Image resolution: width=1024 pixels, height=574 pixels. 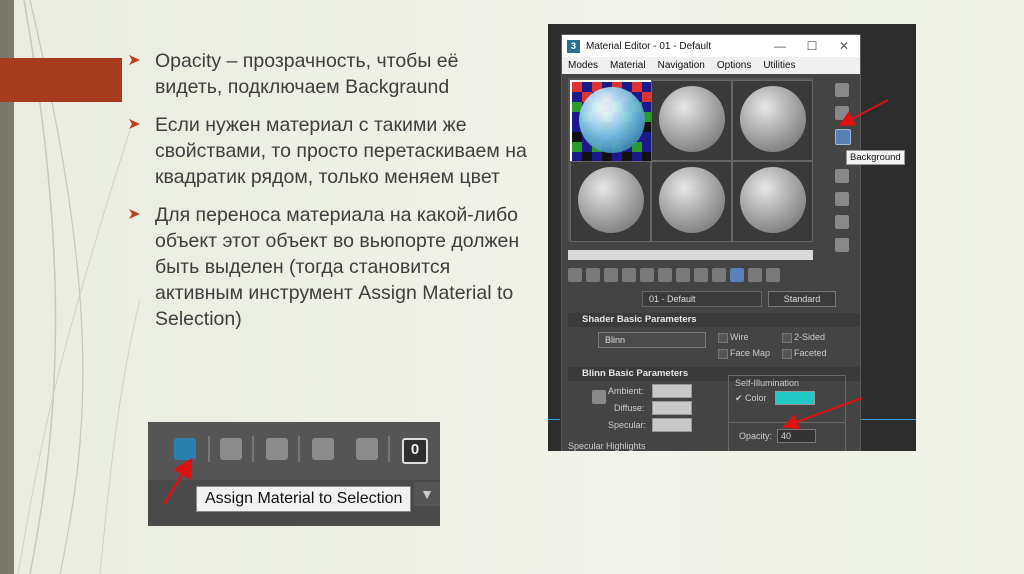 I want to click on arrow-to-assign, so click(x=177, y=481).